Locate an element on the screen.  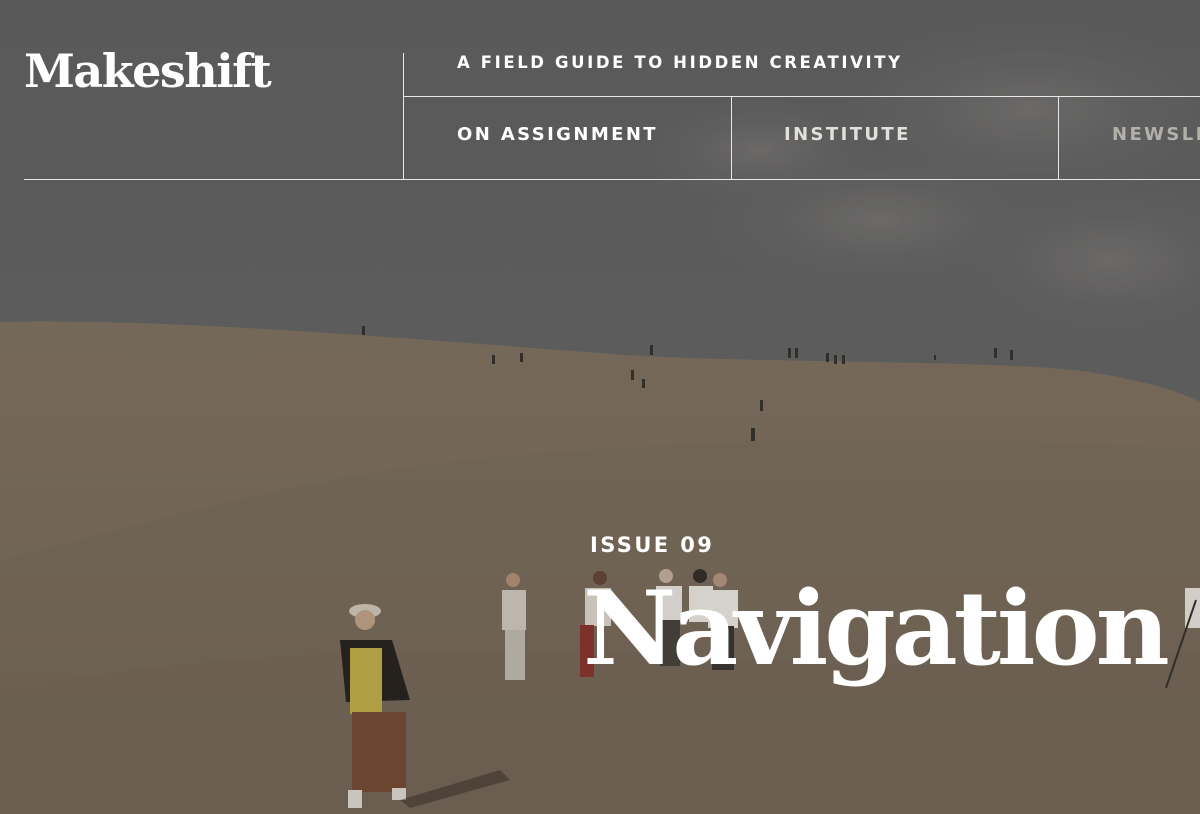
site-logo: Makeshift is located at coordinates (148, 71).